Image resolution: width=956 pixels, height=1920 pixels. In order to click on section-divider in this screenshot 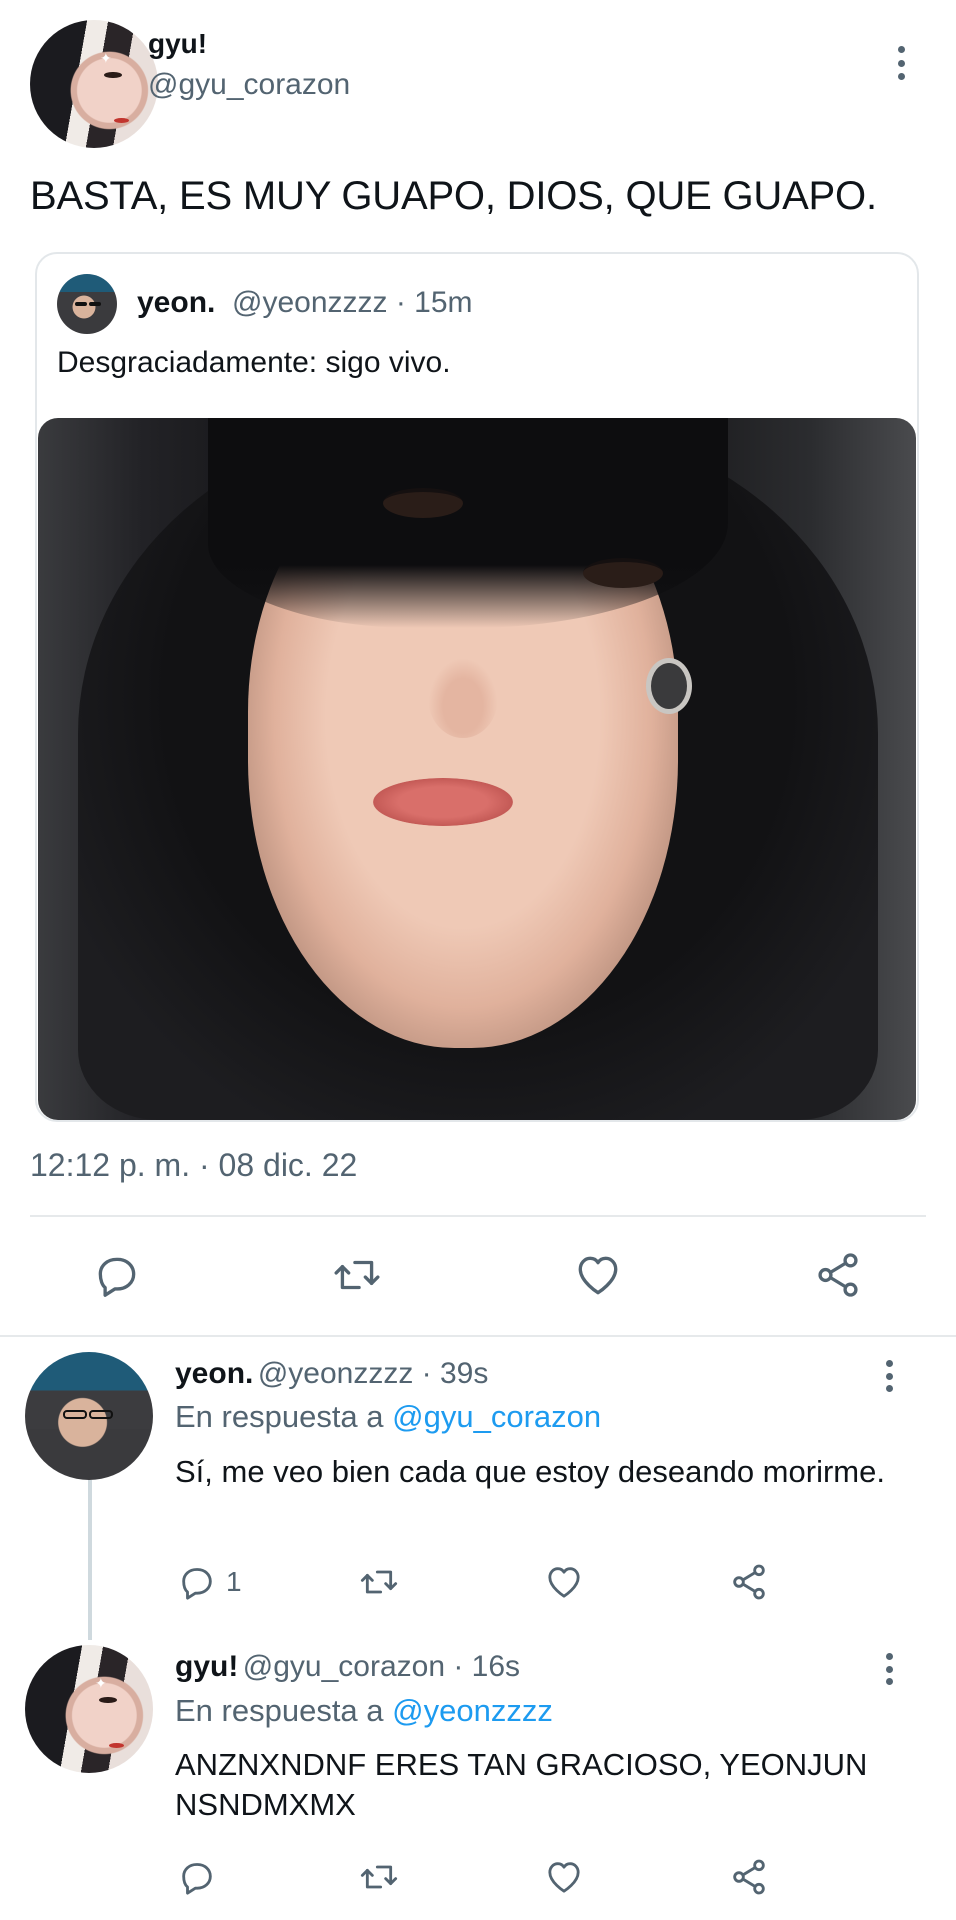, I will do `click(478, 1336)`.